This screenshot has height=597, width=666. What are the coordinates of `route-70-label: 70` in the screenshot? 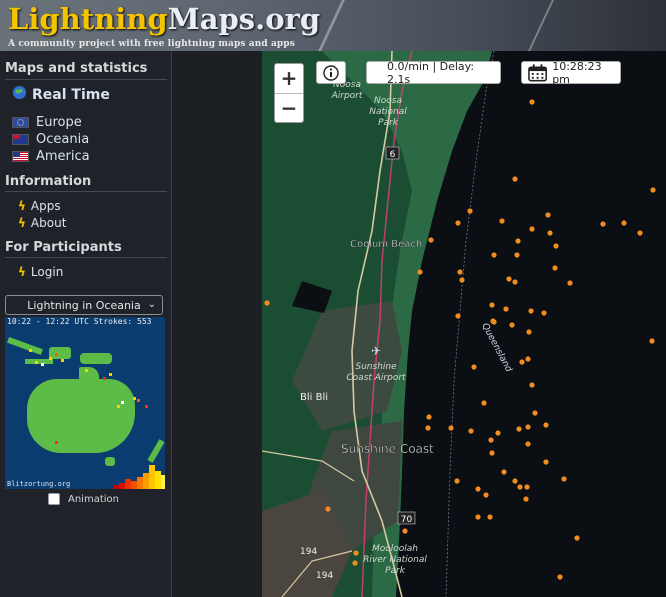 It's located at (407, 520).